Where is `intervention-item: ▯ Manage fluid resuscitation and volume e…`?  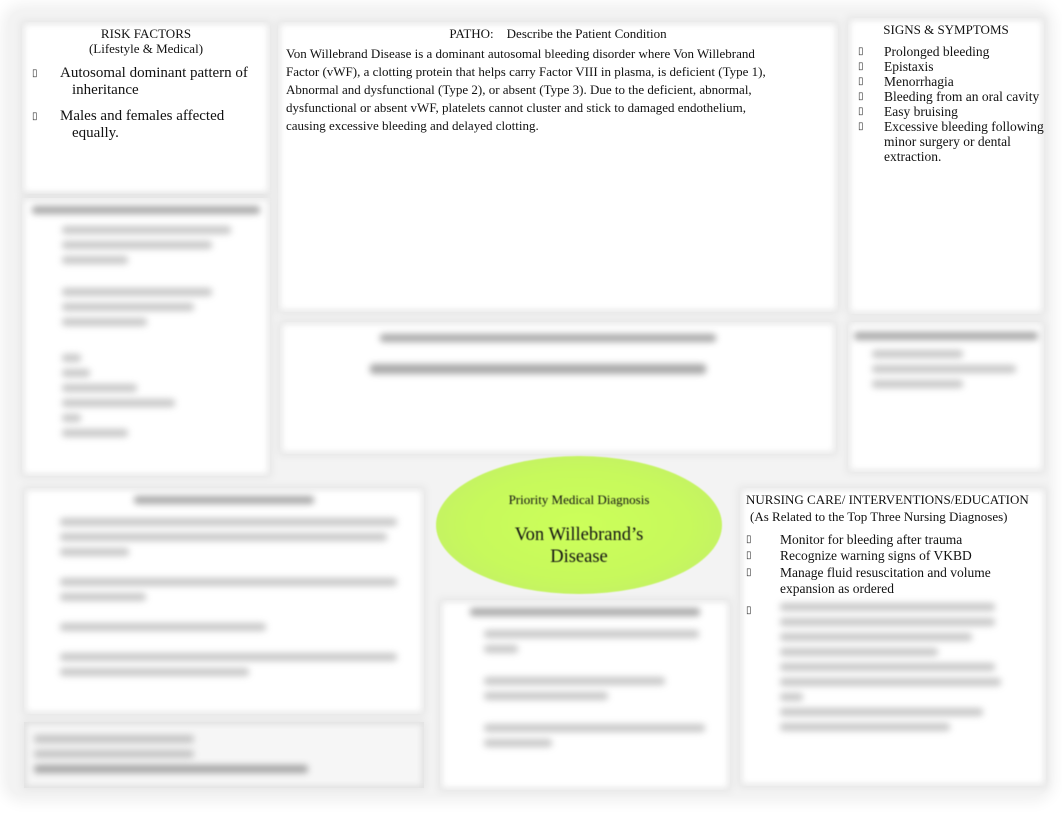
intervention-item: ▯ Manage fluid resuscitation and volume e… is located at coordinates (868, 580).